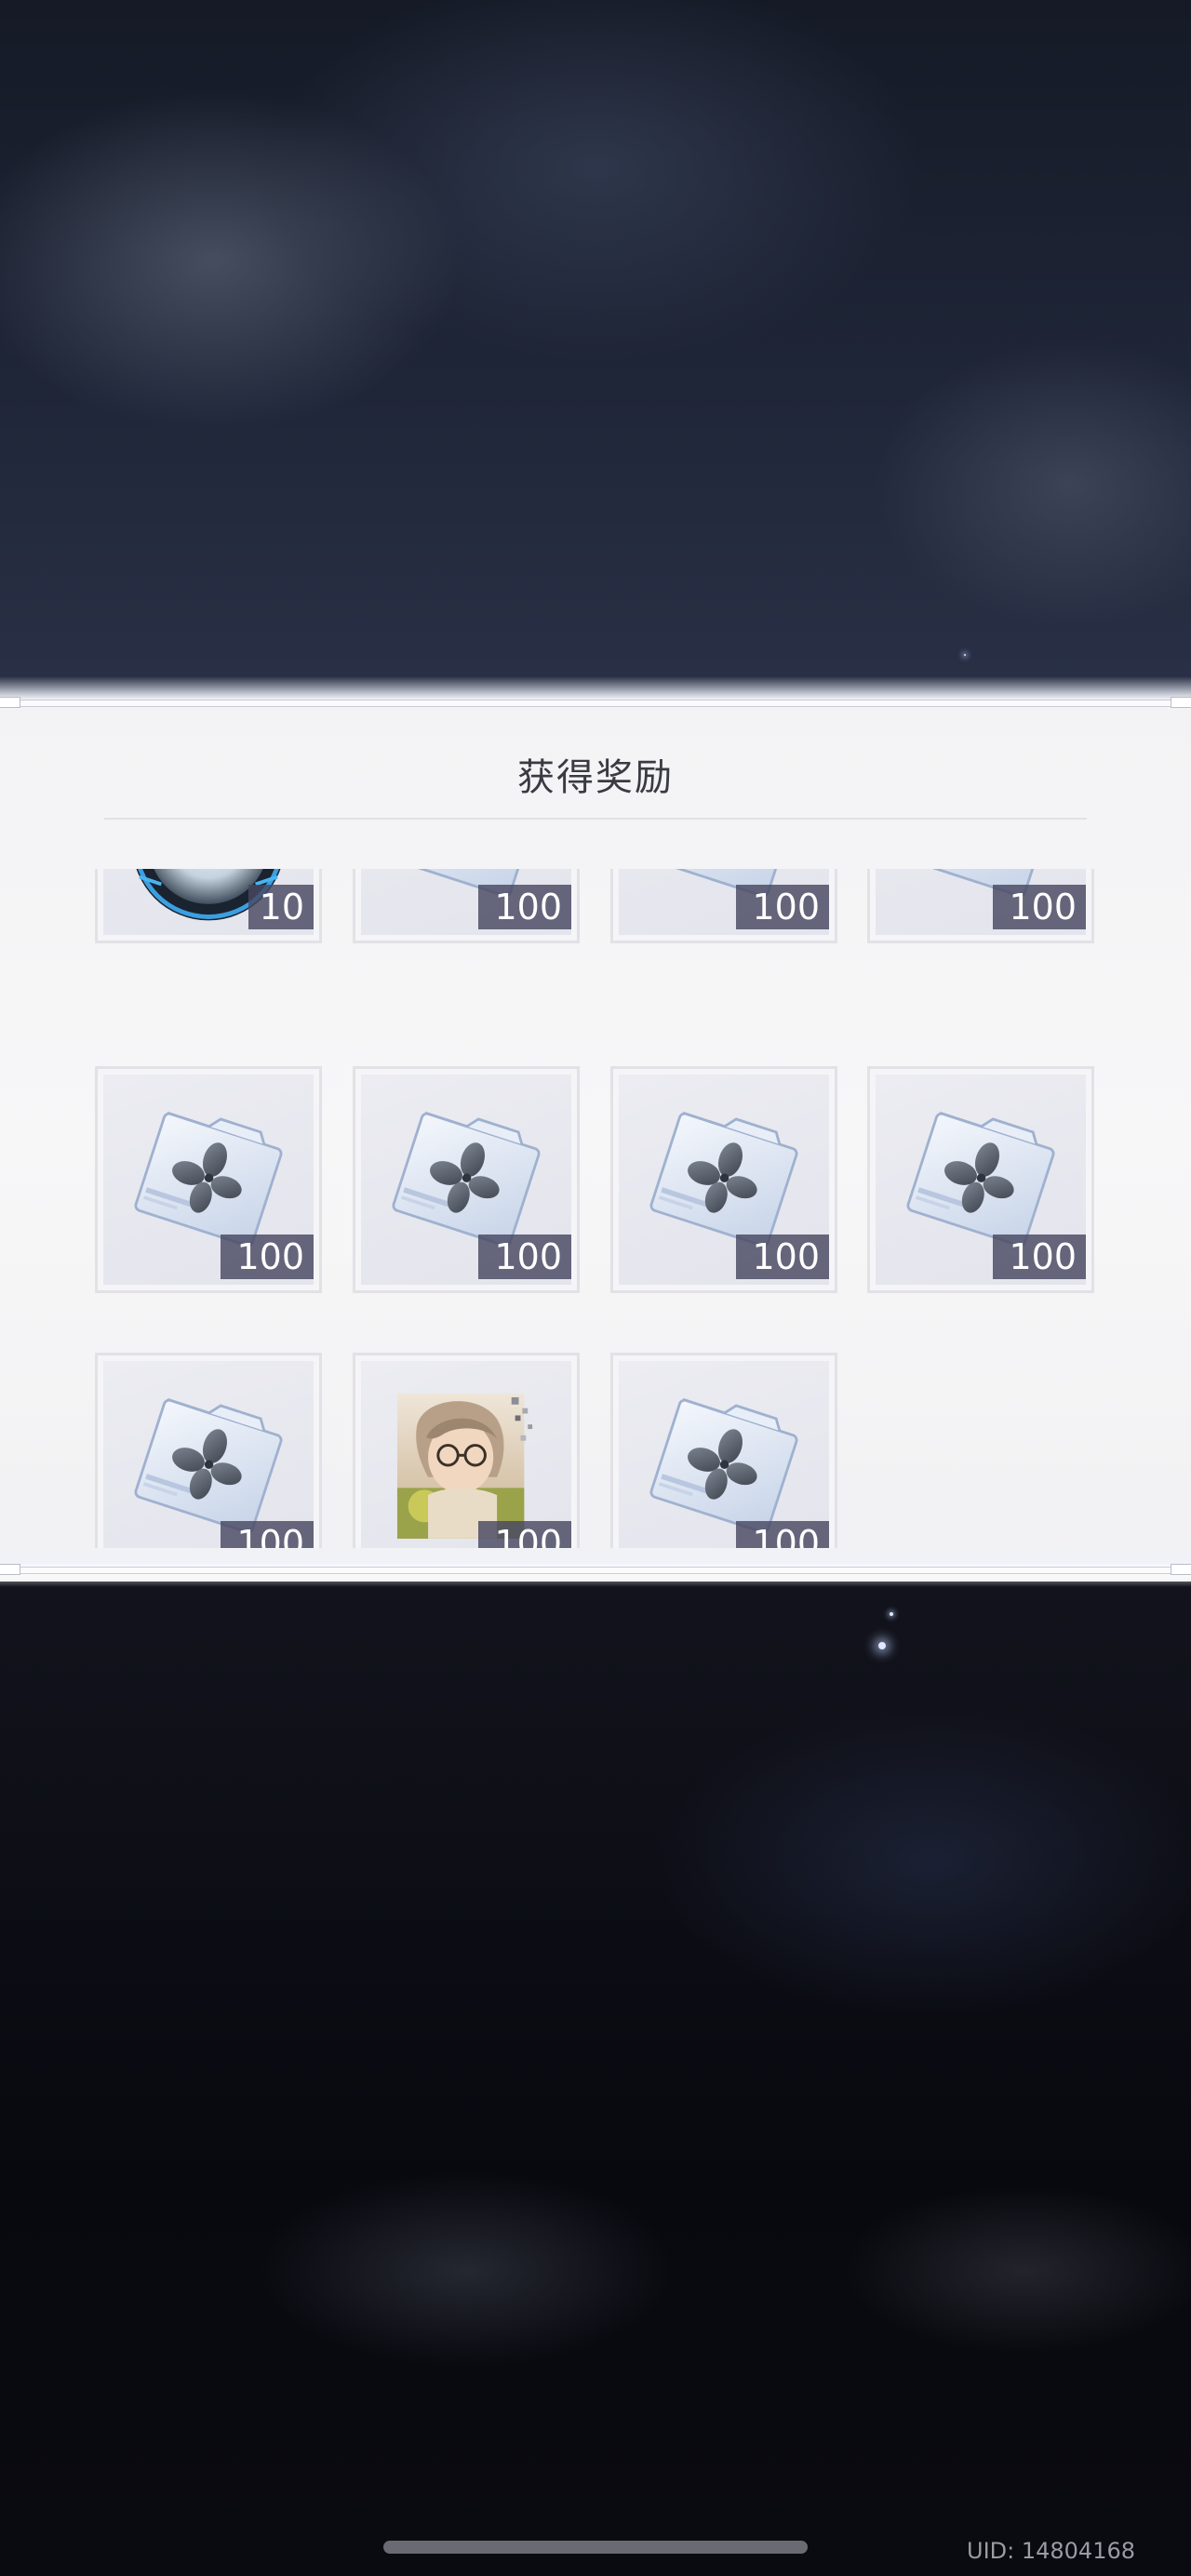 The width and height of the screenshot is (1191, 2576). What do you see at coordinates (208, 906) in the screenshot?
I see `reward-item: 10` at bounding box center [208, 906].